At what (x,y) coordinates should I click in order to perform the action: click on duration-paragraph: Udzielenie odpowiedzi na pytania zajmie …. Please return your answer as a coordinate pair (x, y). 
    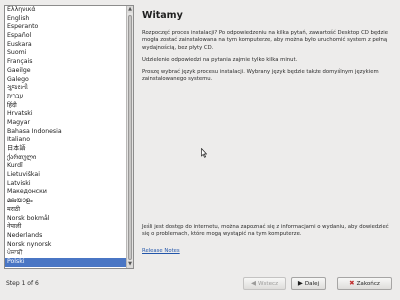
    Looking at the image, I should click on (220, 59).